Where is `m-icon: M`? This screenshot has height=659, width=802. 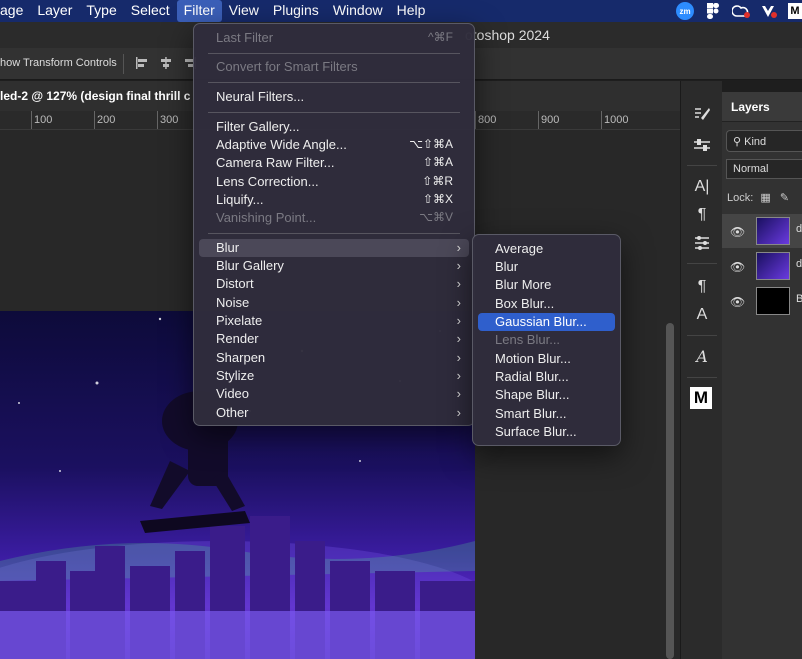 m-icon: M is located at coordinates (795, 11).